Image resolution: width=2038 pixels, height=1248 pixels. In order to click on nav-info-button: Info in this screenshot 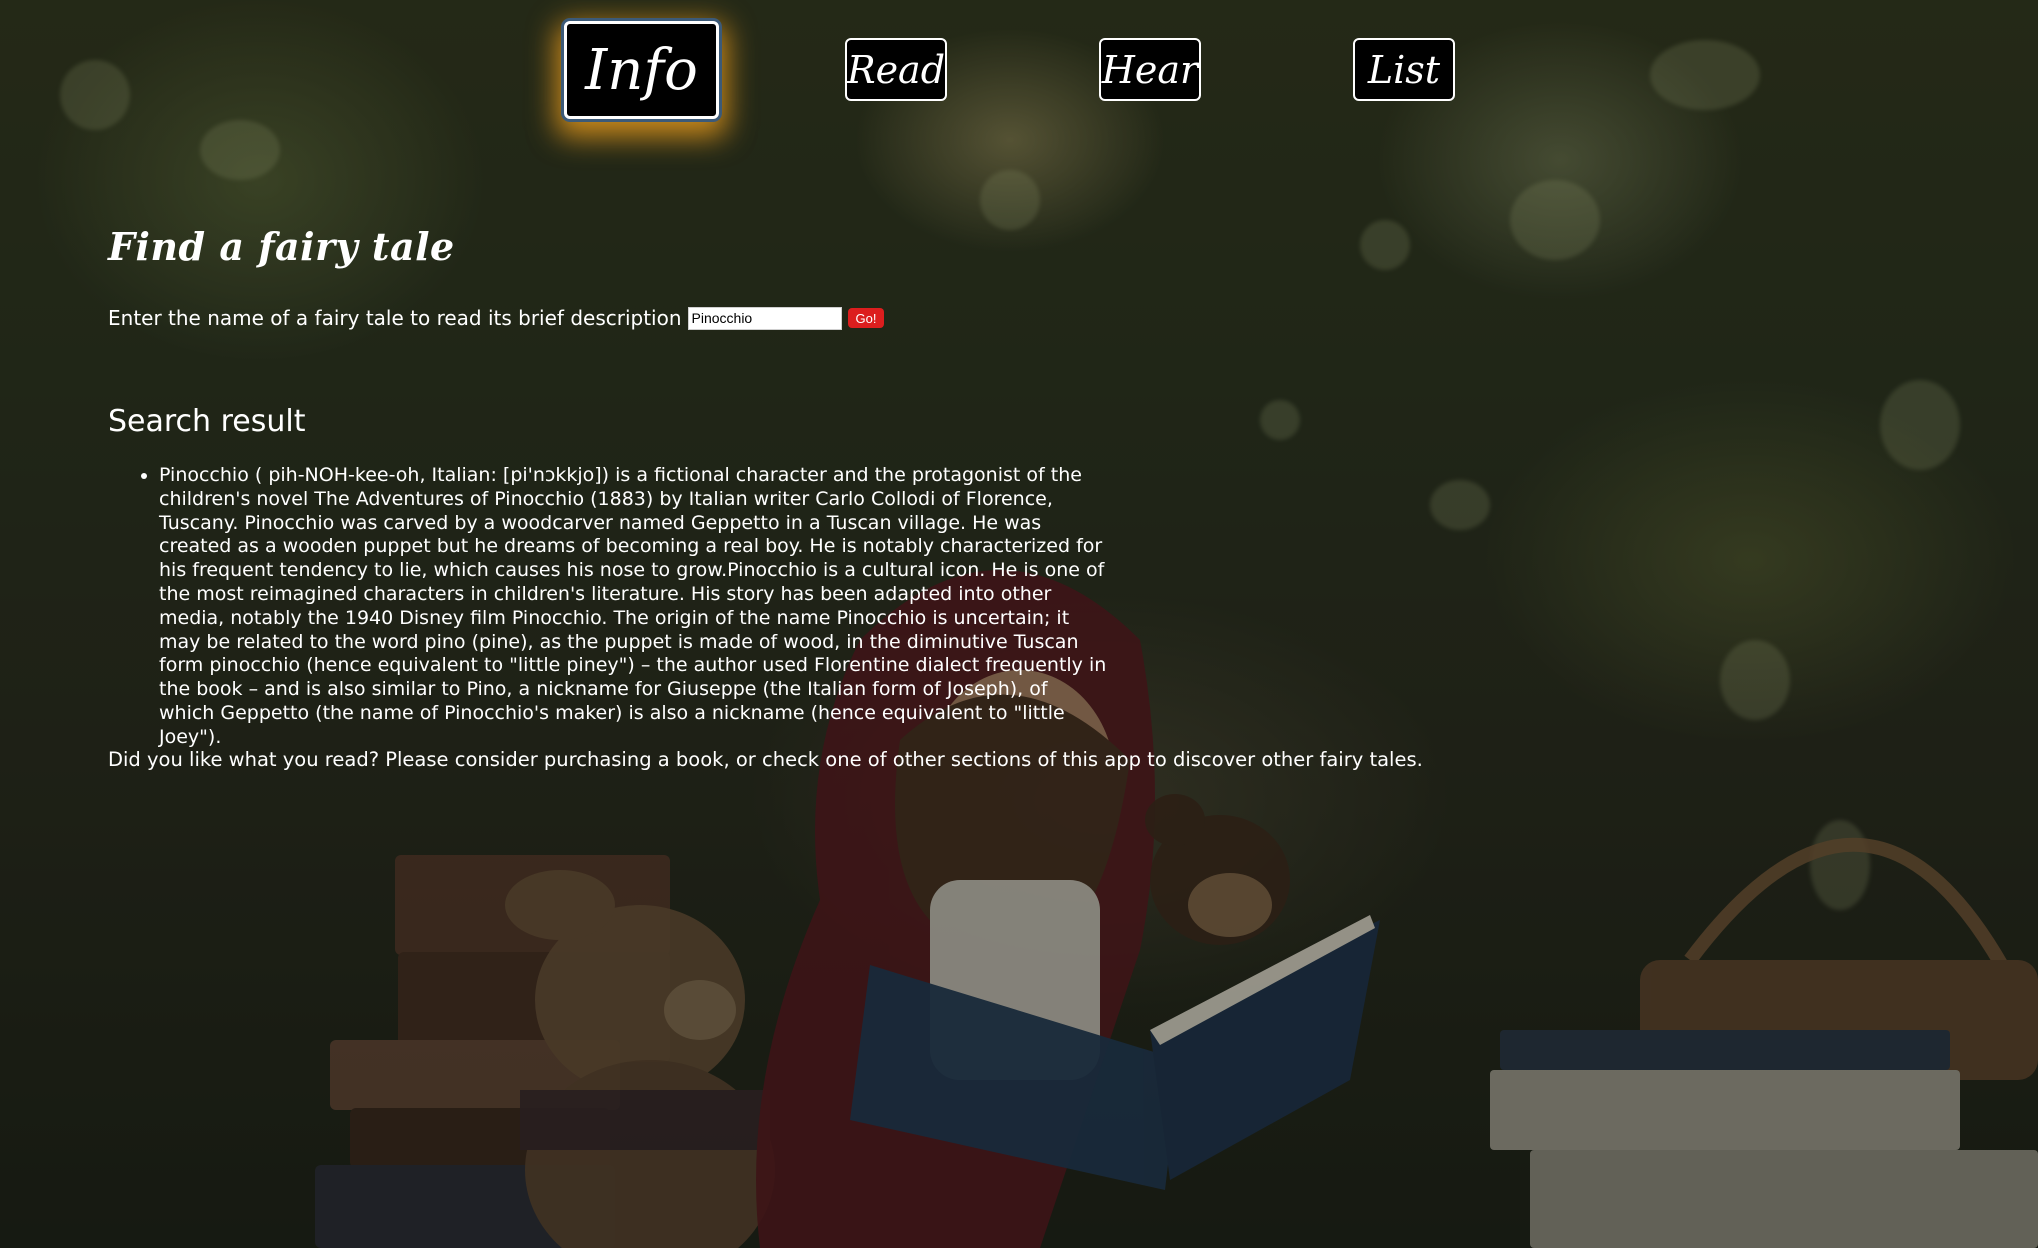, I will do `click(641, 70)`.